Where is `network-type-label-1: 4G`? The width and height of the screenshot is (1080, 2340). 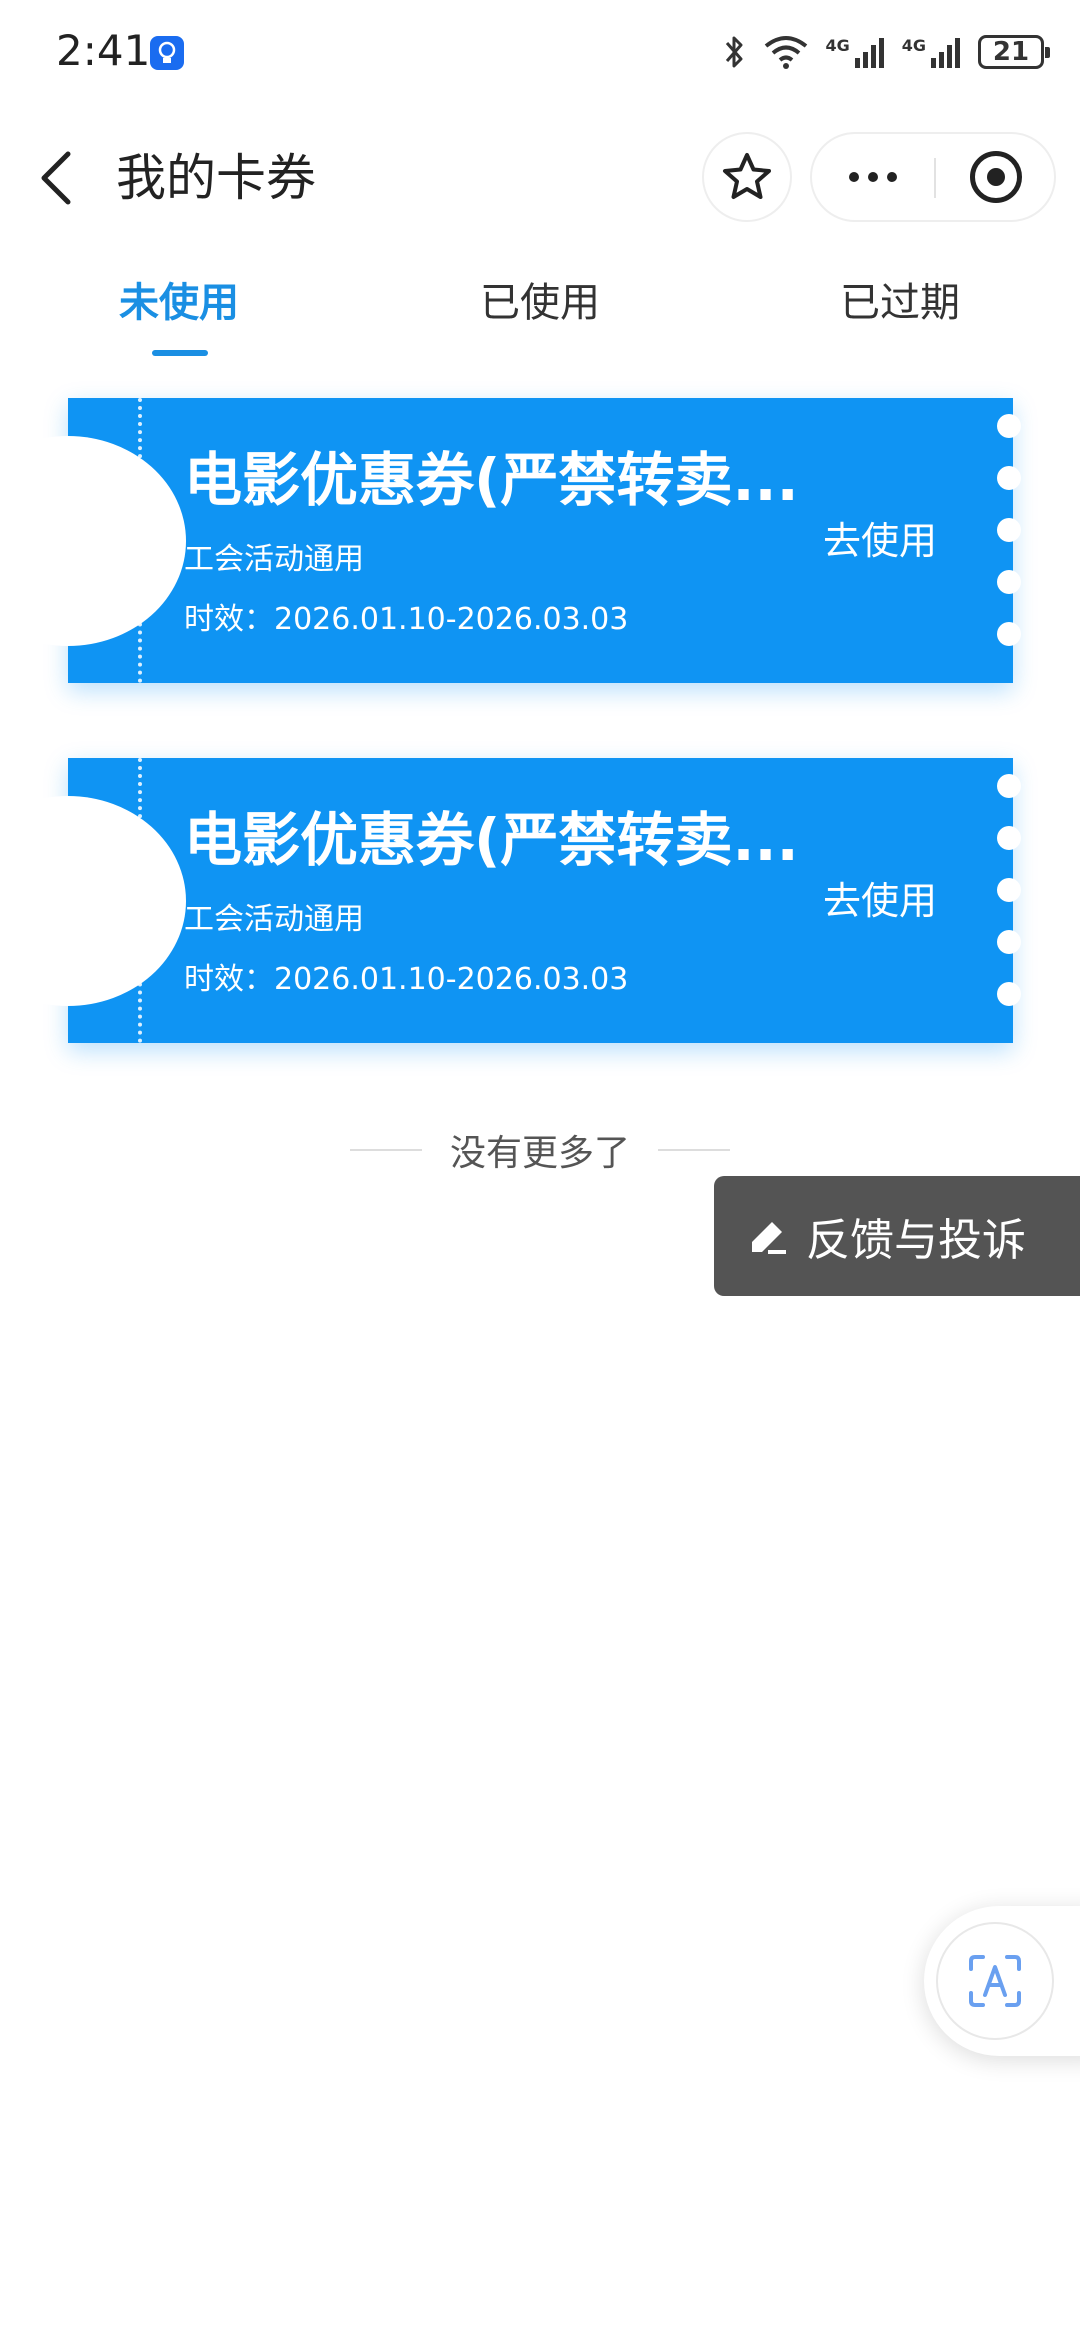
network-type-label-1: 4G is located at coordinates (837, 45).